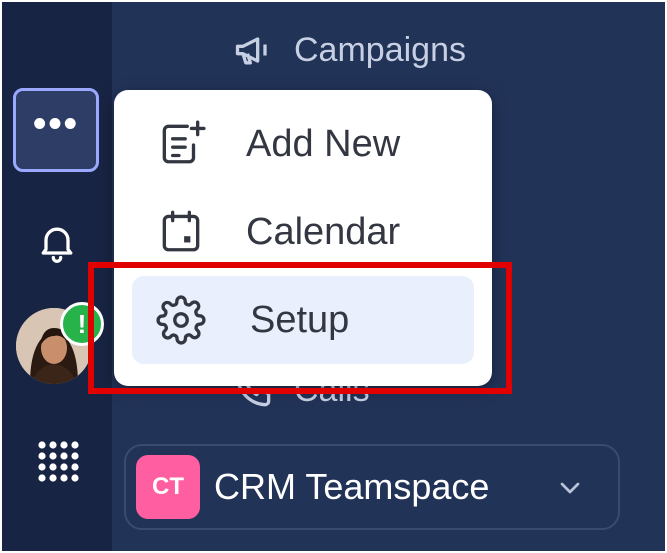 This screenshot has width=667, height=553. Describe the element at coordinates (251, 51) in the screenshot. I see `megaphone-icon` at that location.